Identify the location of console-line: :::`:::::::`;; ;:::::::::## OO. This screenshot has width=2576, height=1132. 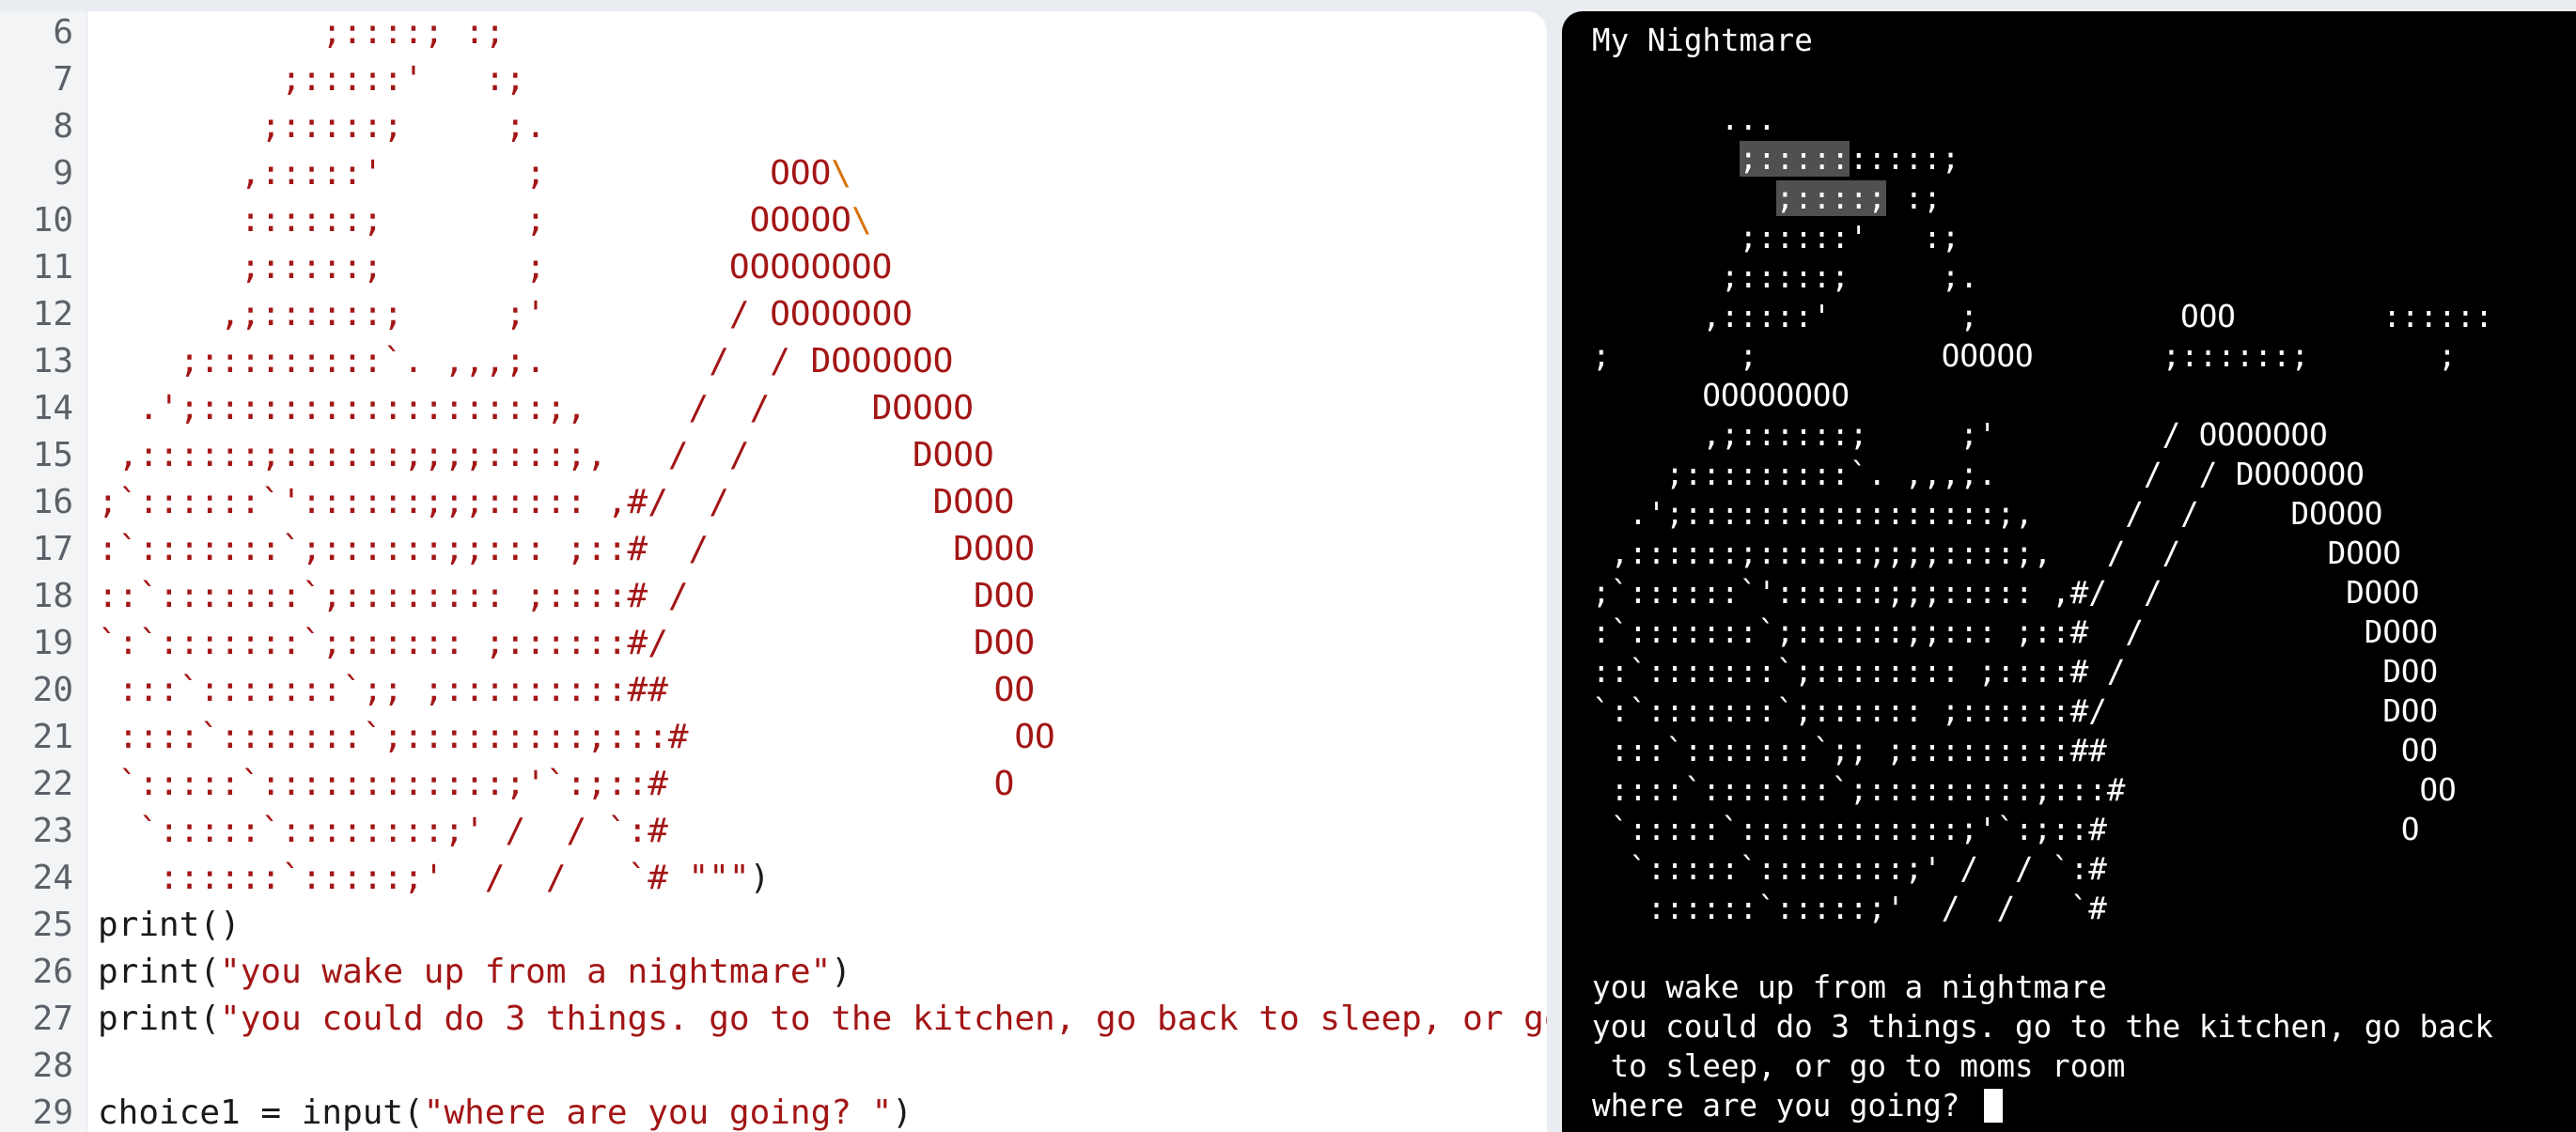
(2015, 750).